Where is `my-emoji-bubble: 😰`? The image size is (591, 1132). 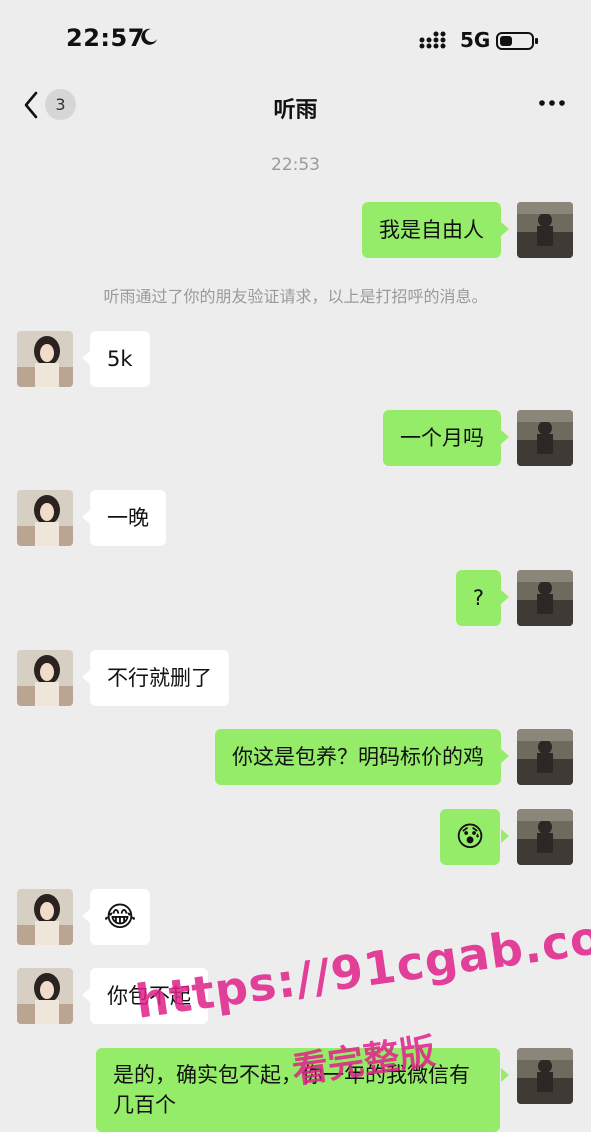
my-emoji-bubble: 😰 is located at coordinates (470, 837).